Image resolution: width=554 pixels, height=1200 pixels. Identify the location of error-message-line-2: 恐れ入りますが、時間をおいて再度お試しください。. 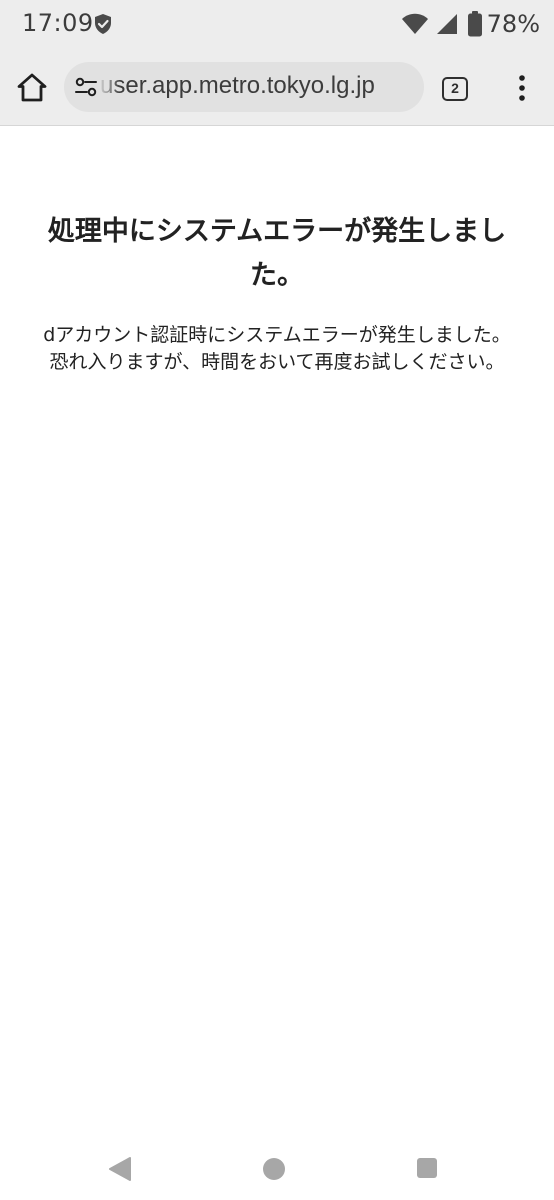
(277, 362).